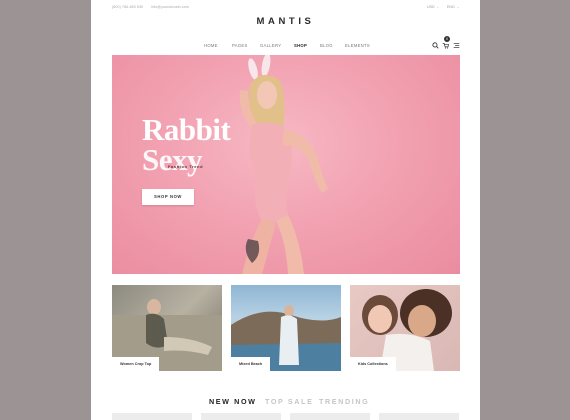  Describe the element at coordinates (326, 45) in the screenshot. I see `nav-item-blog: BLOG` at that location.